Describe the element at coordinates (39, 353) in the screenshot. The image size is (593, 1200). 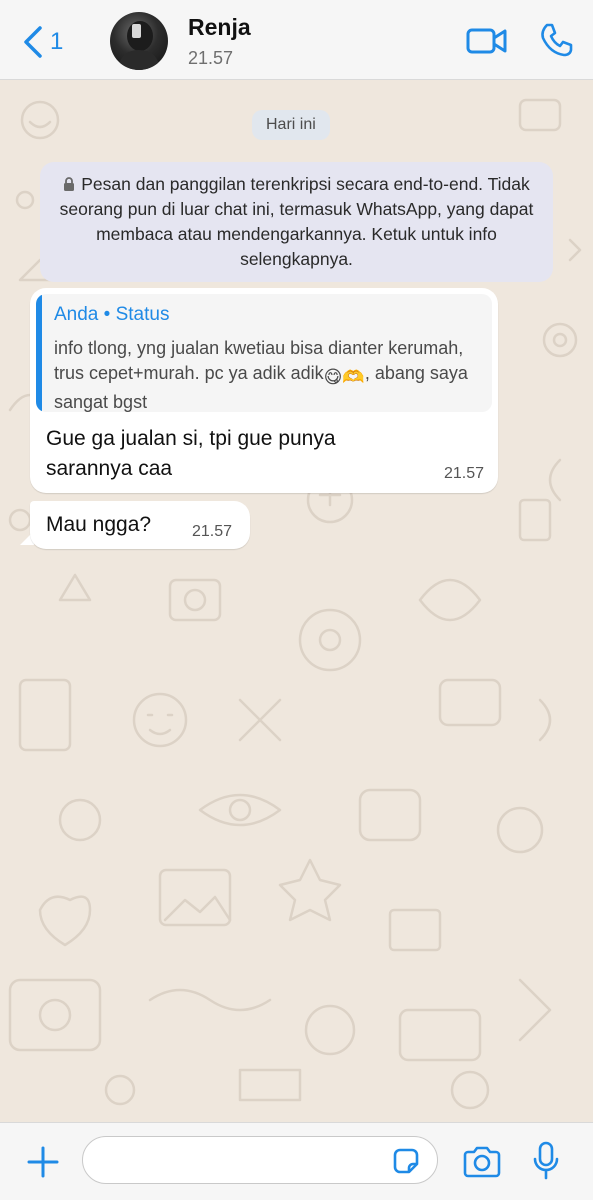
I see `quote-accent-bar` at that location.